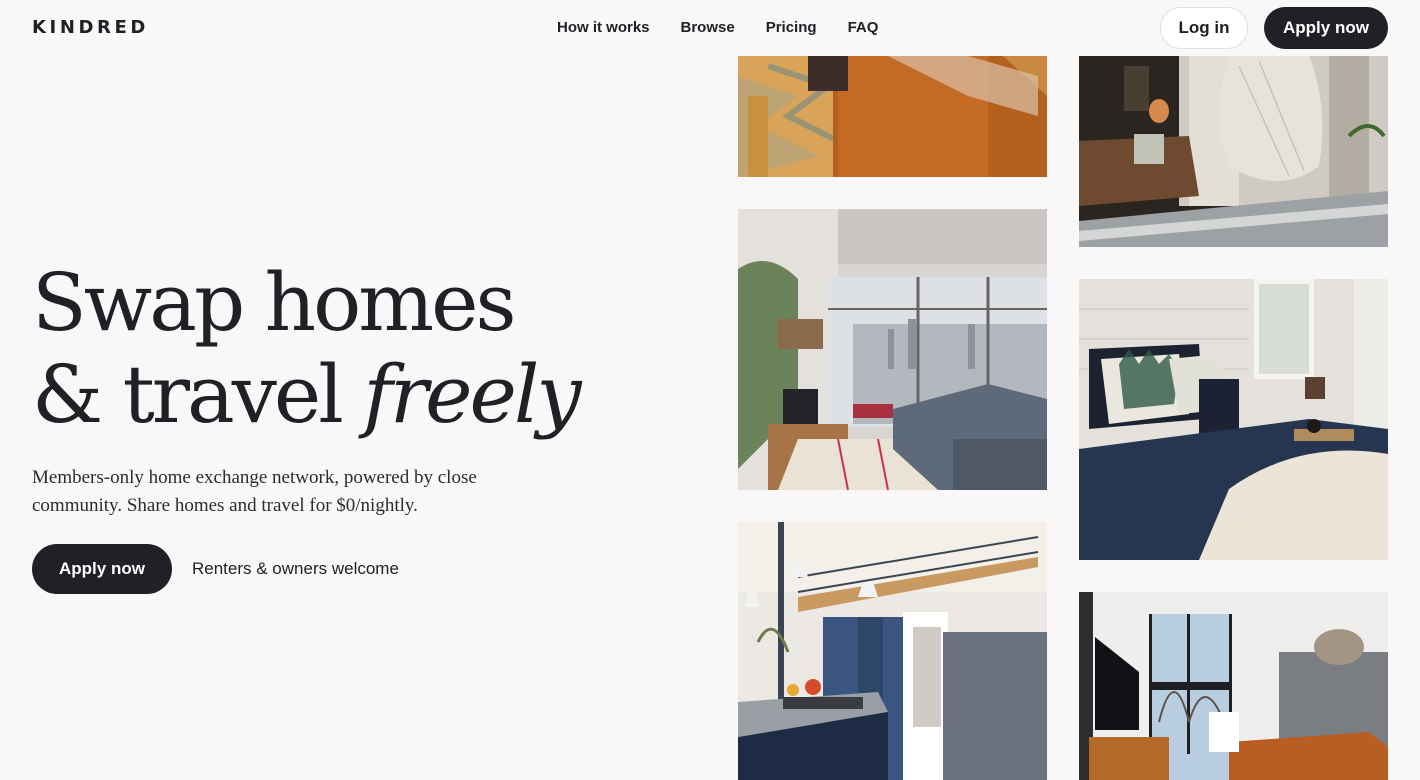  I want to click on hero-title-line2: & travel, so click(198, 394).